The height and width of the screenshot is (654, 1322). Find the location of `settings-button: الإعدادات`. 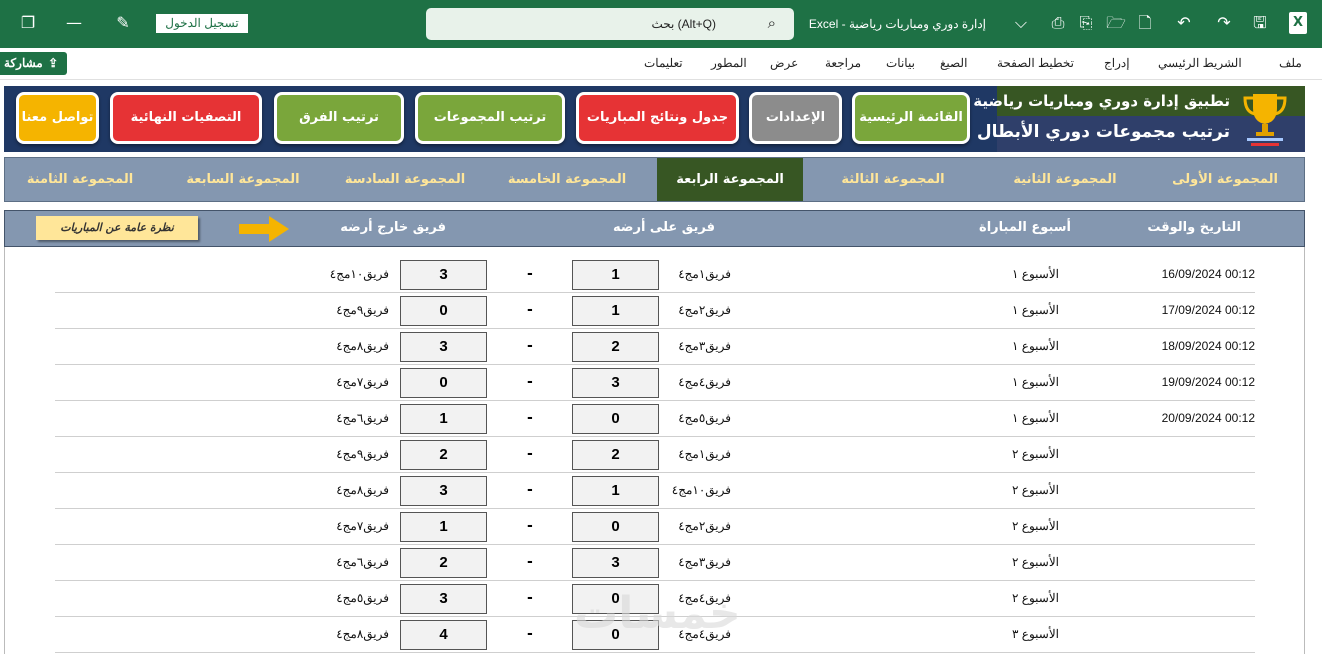

settings-button: الإعدادات is located at coordinates (795, 118).